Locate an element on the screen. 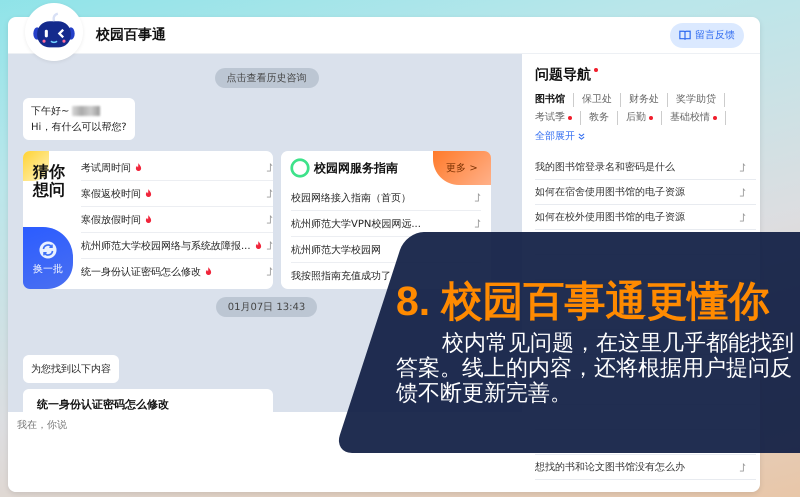  greeting-text: Hi，有什么可以帮您? is located at coordinates (79, 127).